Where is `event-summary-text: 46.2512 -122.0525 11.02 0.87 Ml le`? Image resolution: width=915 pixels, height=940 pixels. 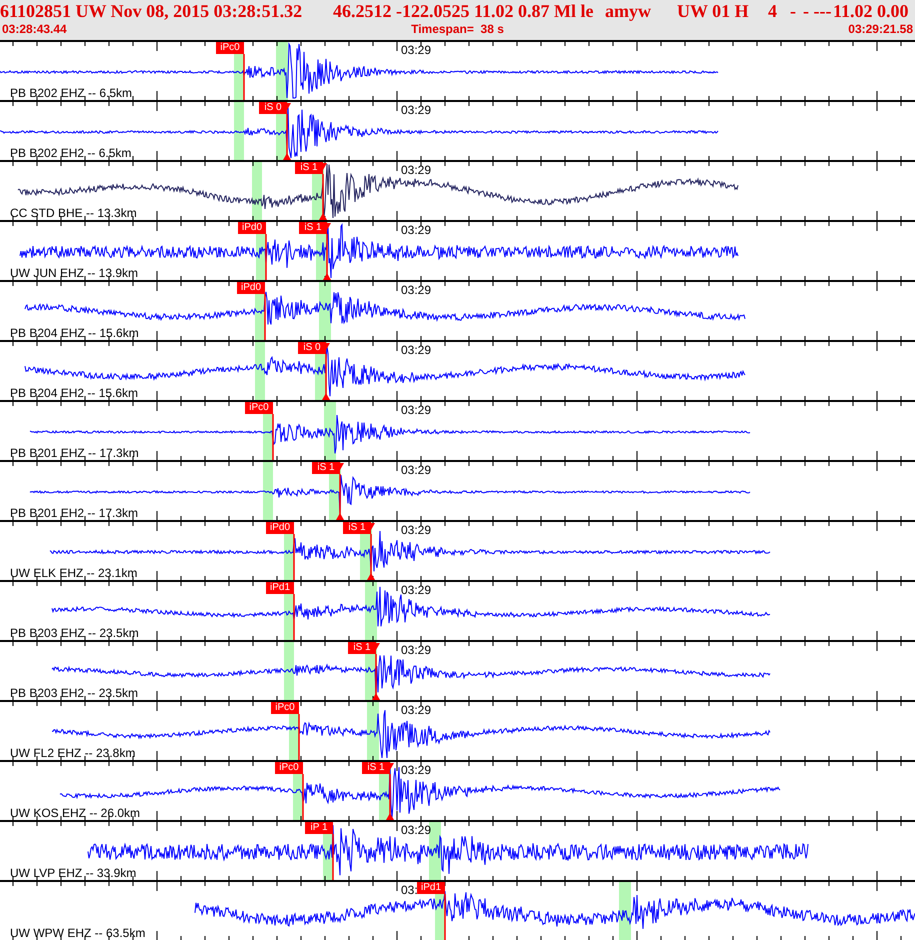 event-summary-text: 46.2512 -122.0525 11.02 0.87 Ml le is located at coordinates (463, 11).